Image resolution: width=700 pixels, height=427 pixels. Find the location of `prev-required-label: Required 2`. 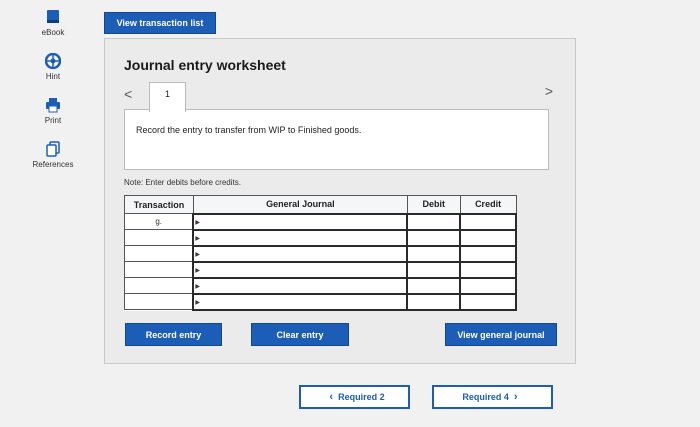

prev-required-label: Required 2 is located at coordinates (361, 397).